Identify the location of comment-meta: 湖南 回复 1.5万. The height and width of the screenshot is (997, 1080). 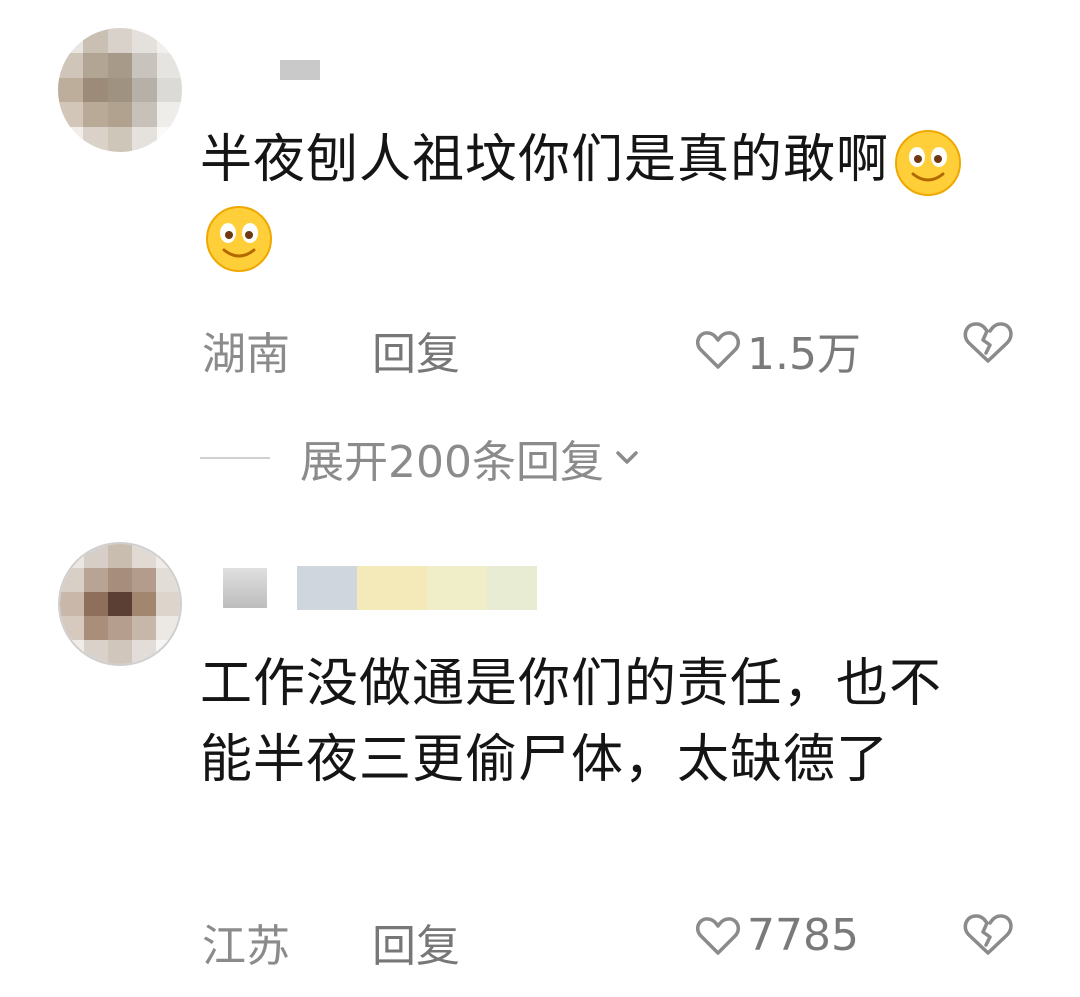
(540, 350).